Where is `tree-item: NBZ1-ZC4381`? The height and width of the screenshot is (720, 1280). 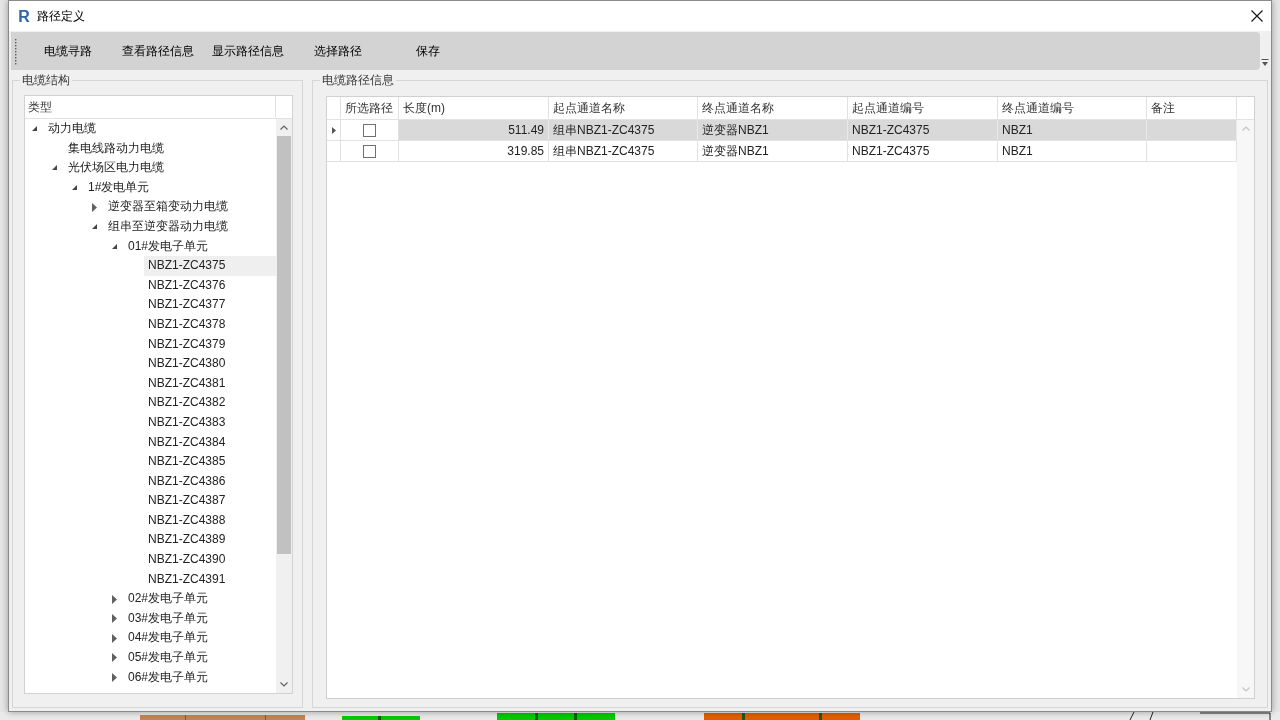 tree-item: NBZ1-ZC4381 is located at coordinates (187, 383).